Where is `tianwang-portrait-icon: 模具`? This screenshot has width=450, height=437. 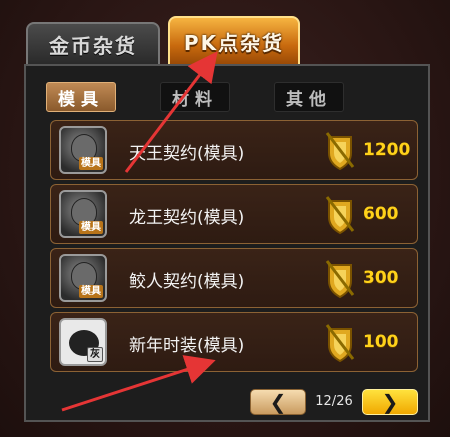 tianwang-portrait-icon: 模具 is located at coordinates (83, 150).